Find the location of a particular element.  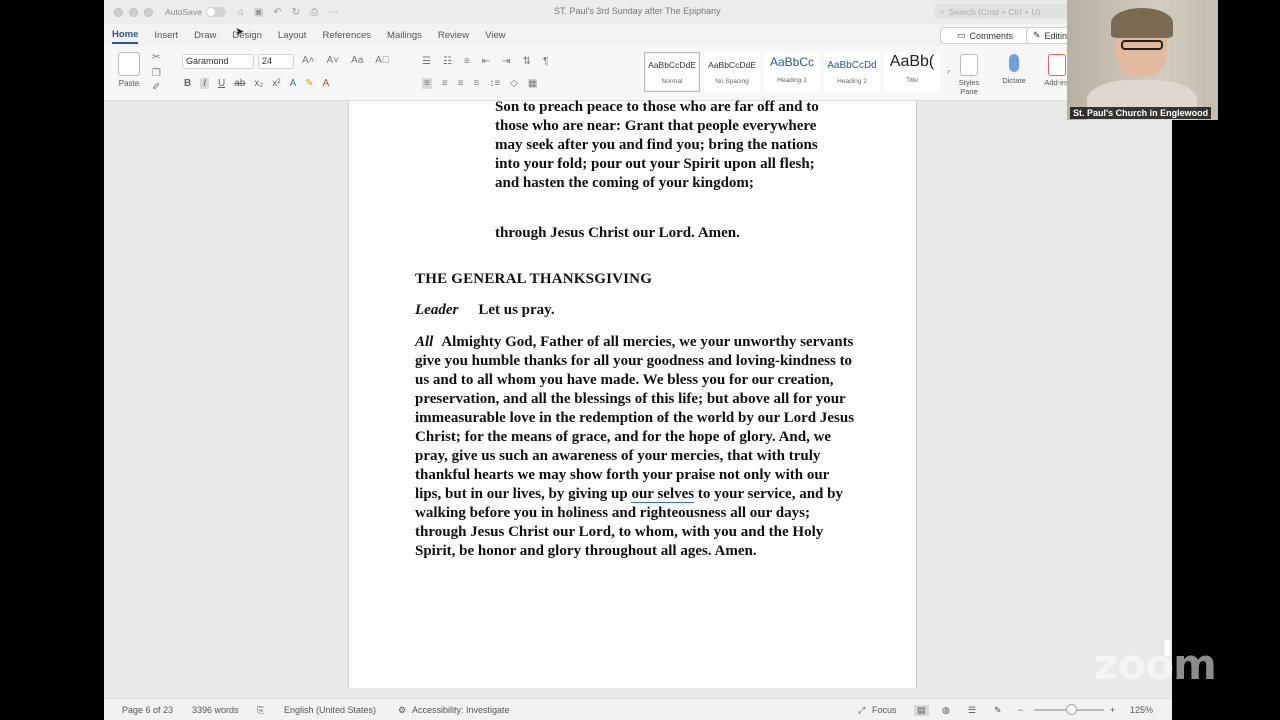

font-name-select: Garamond is located at coordinates (218, 61).